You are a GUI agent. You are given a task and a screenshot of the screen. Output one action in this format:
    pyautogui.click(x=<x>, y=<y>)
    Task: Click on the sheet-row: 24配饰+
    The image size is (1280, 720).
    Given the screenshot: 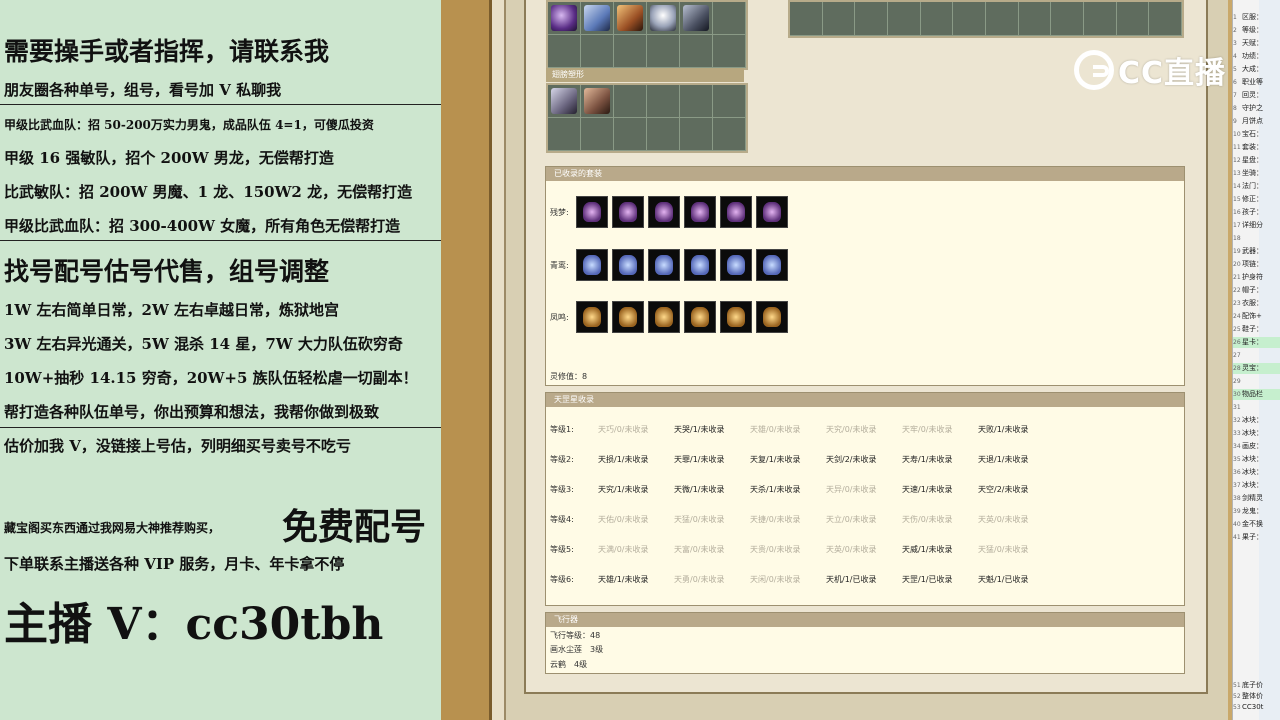 What is the action you would take?
    pyautogui.click(x=1256, y=316)
    